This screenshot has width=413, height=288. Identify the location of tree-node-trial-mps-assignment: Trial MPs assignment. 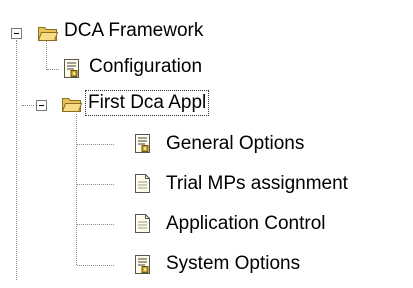
(257, 184).